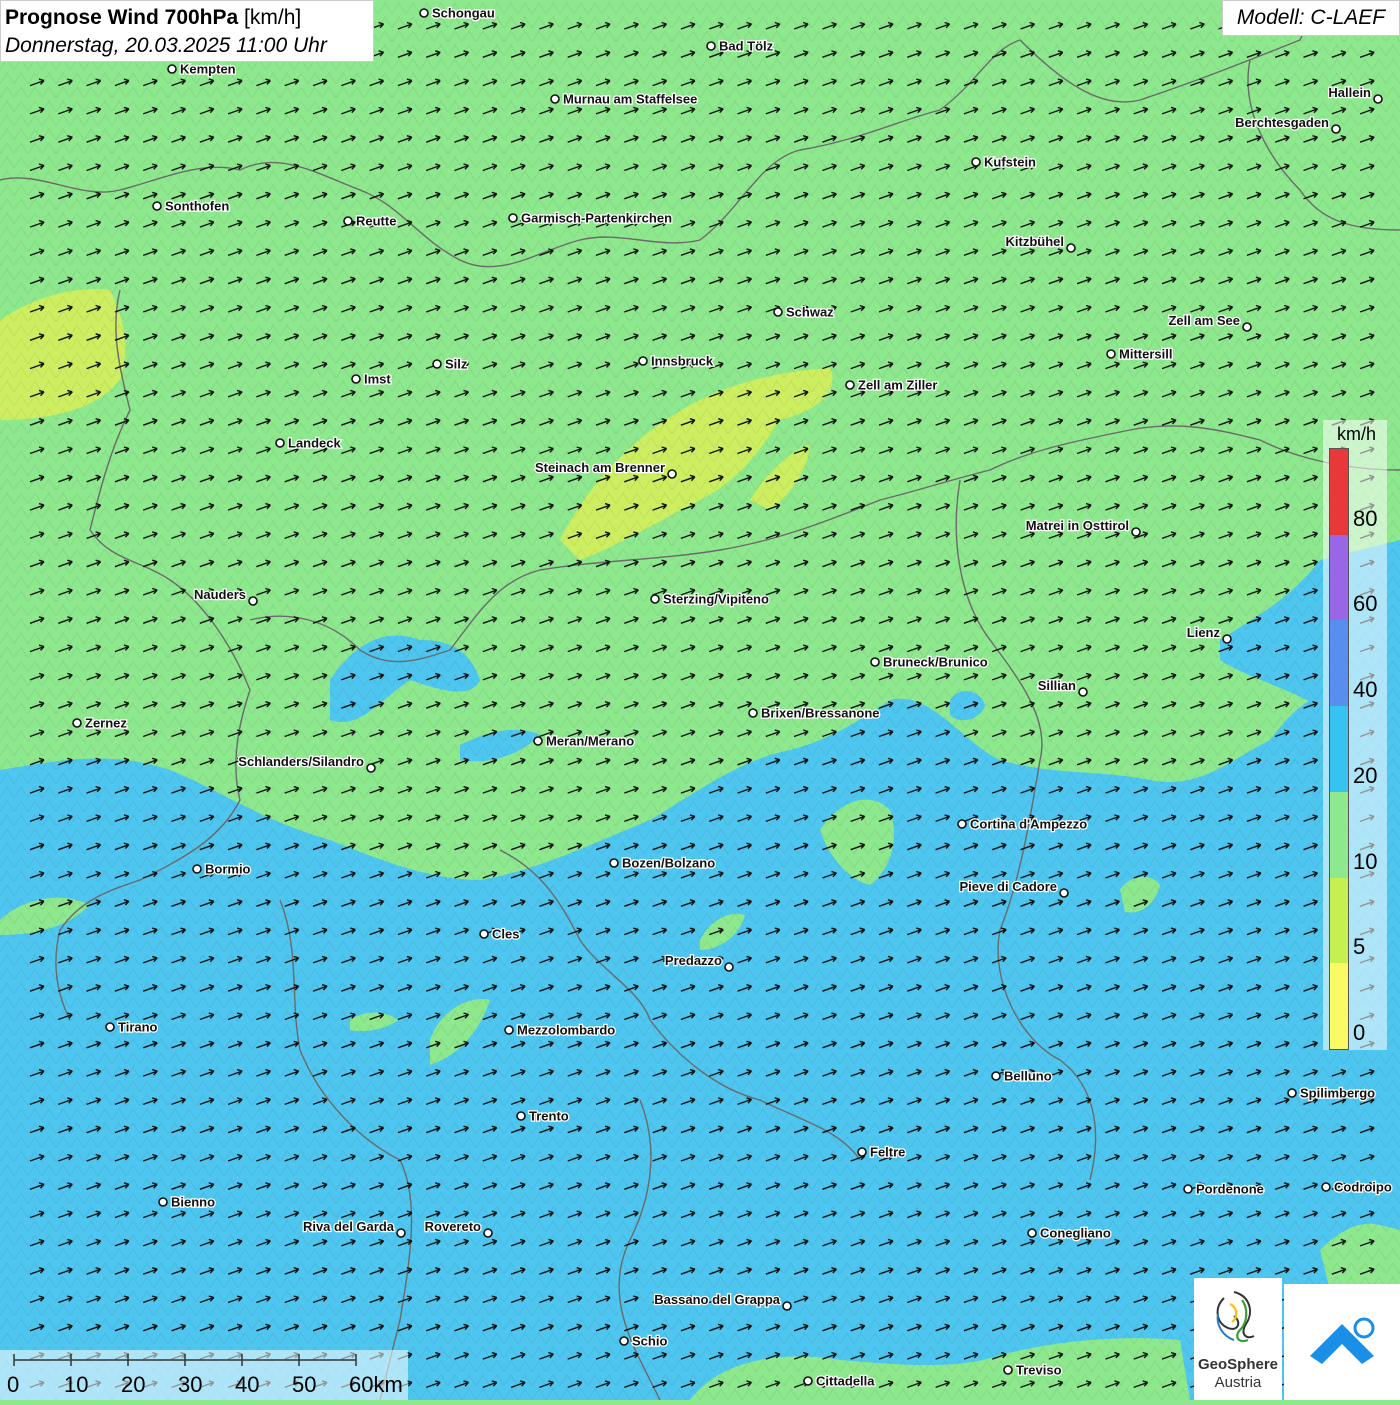 This screenshot has width=1400, height=1405. What do you see at coordinates (1365, 775) in the screenshot?
I see `legend-label: 20` at bounding box center [1365, 775].